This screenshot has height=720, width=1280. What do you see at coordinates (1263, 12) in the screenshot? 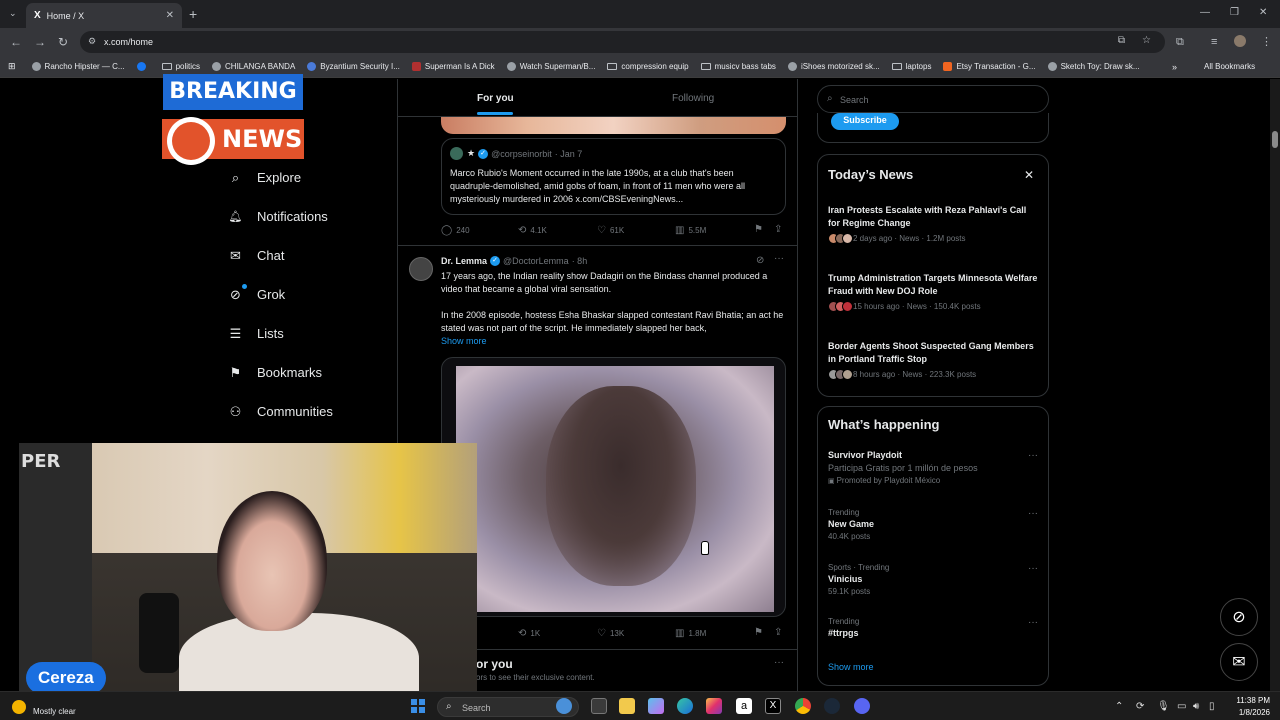
I see `close-window-icon: ✕` at bounding box center [1263, 12].